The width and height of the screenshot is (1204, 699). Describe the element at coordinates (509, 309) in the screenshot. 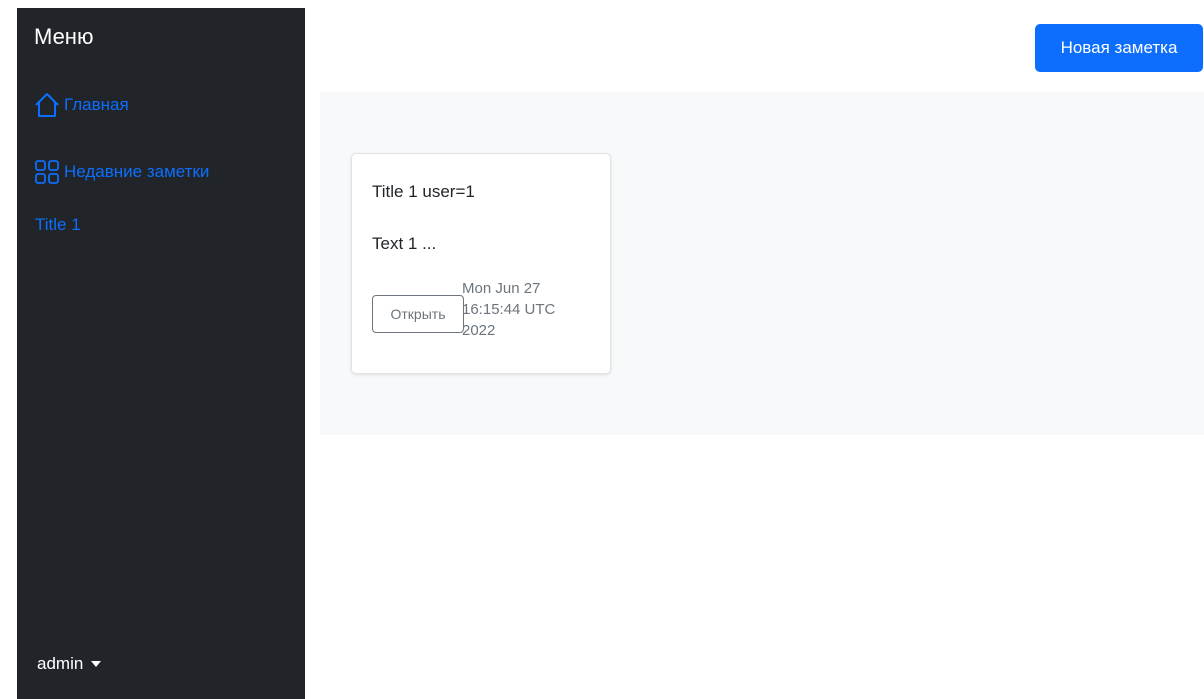

I see `note-date: Mon Jun 27 16:15:44 UTC 2022` at that location.